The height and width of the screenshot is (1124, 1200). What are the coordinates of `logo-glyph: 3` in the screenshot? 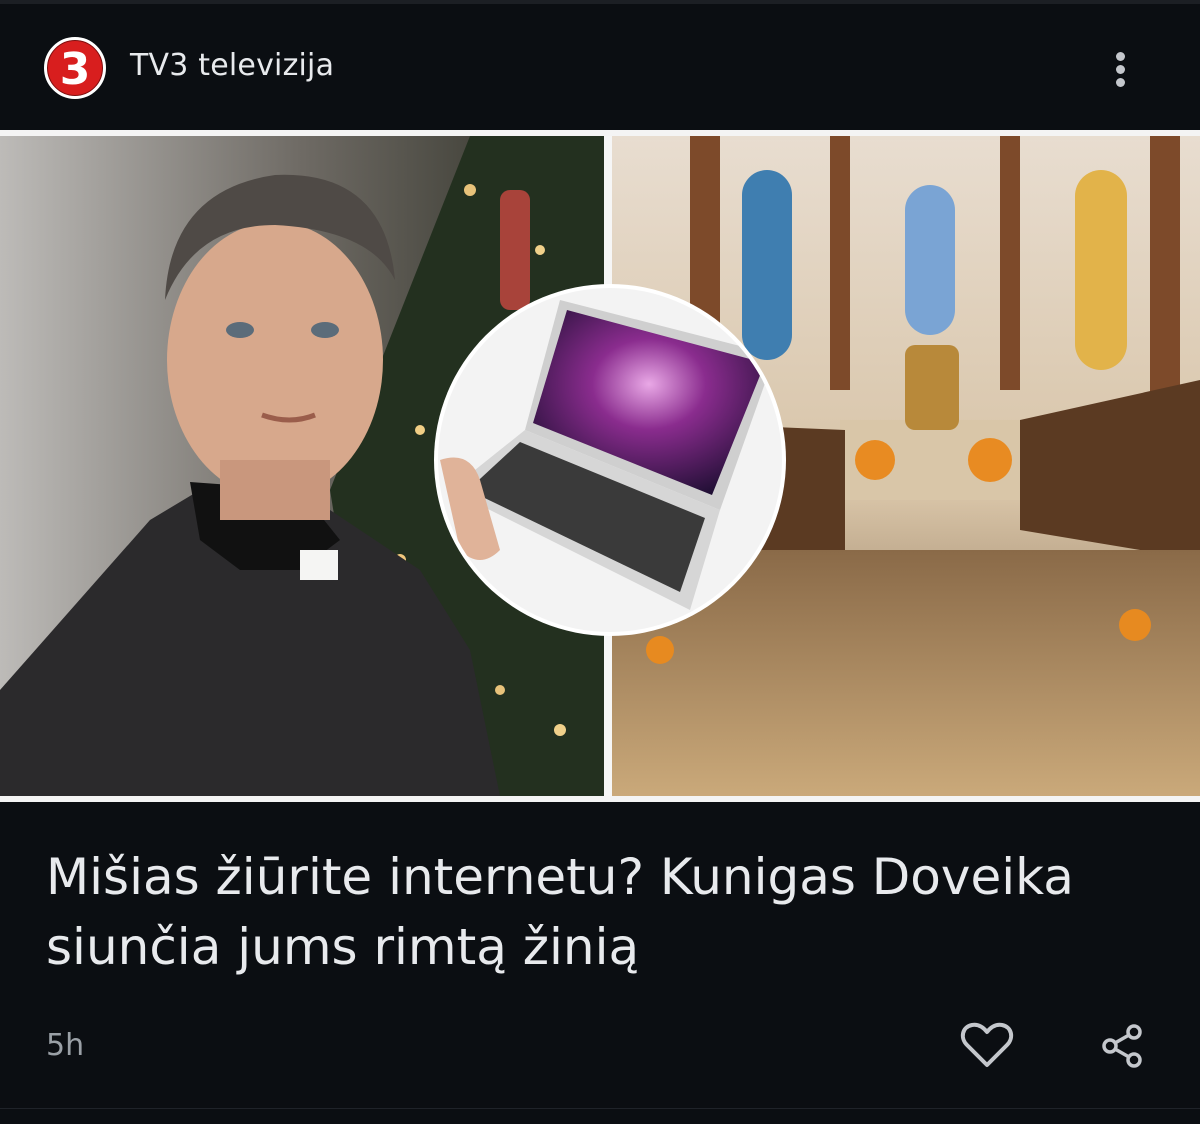 It's located at (75, 69).